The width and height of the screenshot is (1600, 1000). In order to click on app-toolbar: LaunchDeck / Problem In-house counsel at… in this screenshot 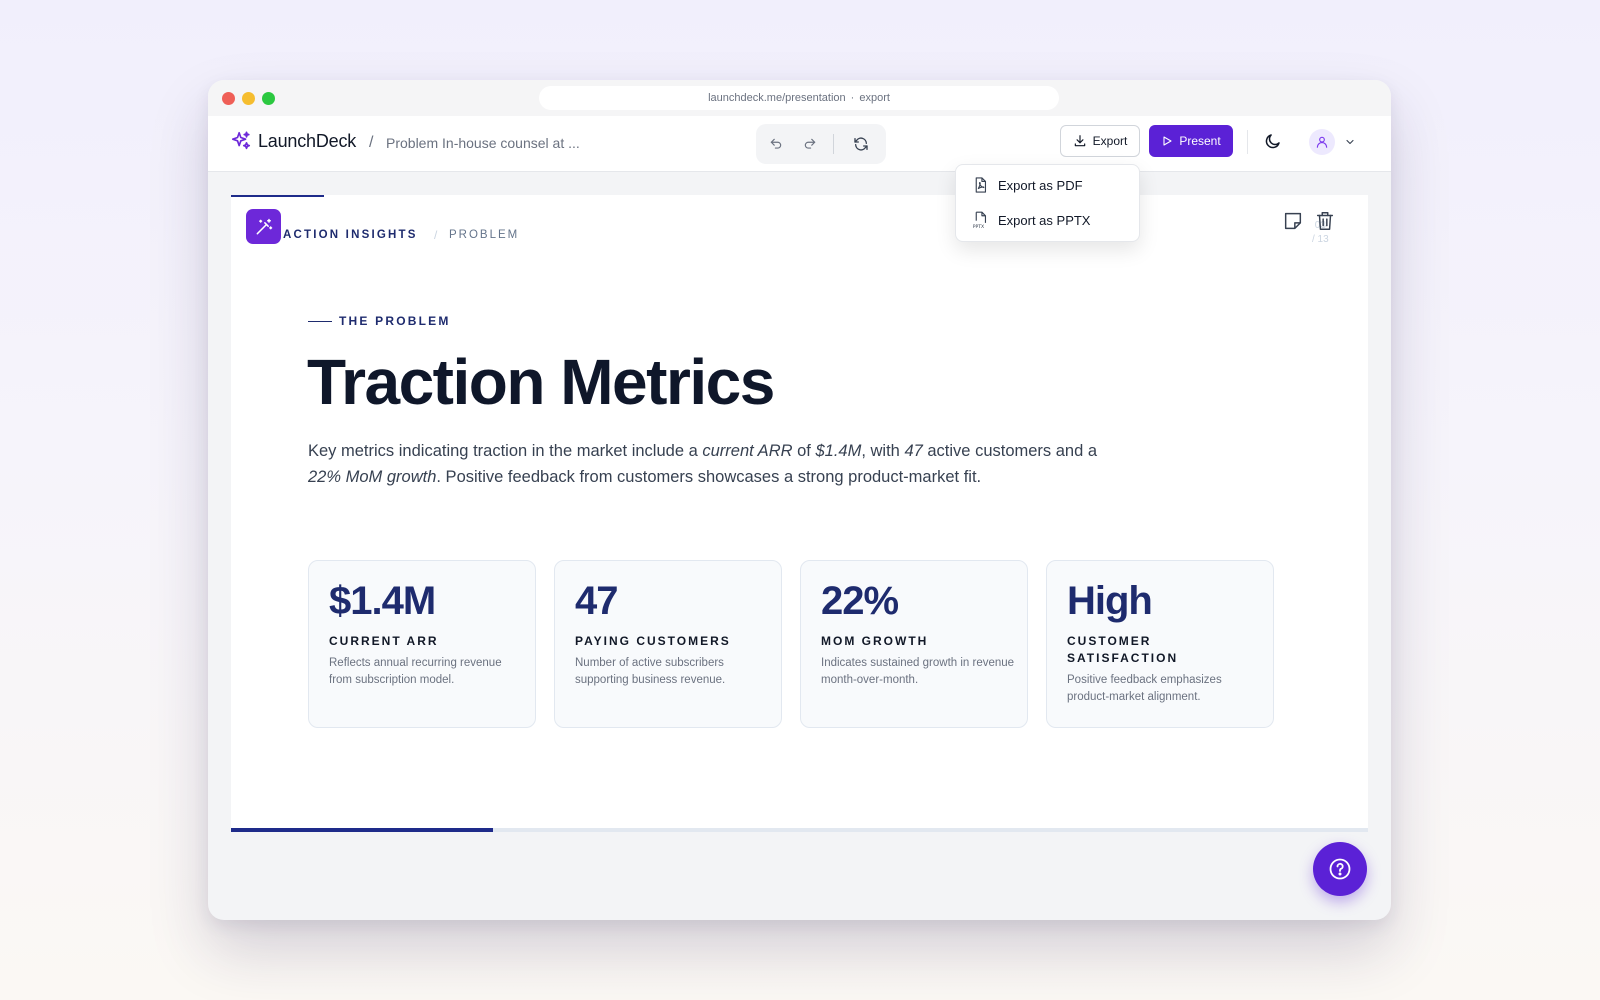, I will do `click(799, 144)`.